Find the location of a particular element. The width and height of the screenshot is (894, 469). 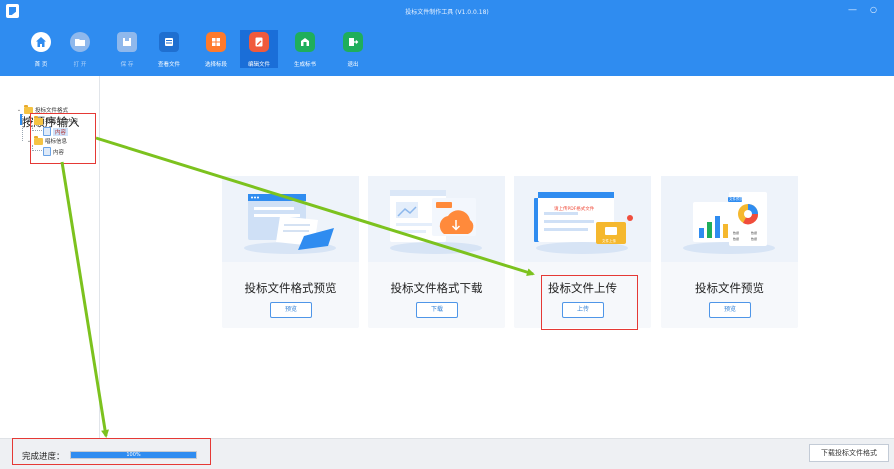

preview-format-button: 预览 is located at coordinates (291, 310).